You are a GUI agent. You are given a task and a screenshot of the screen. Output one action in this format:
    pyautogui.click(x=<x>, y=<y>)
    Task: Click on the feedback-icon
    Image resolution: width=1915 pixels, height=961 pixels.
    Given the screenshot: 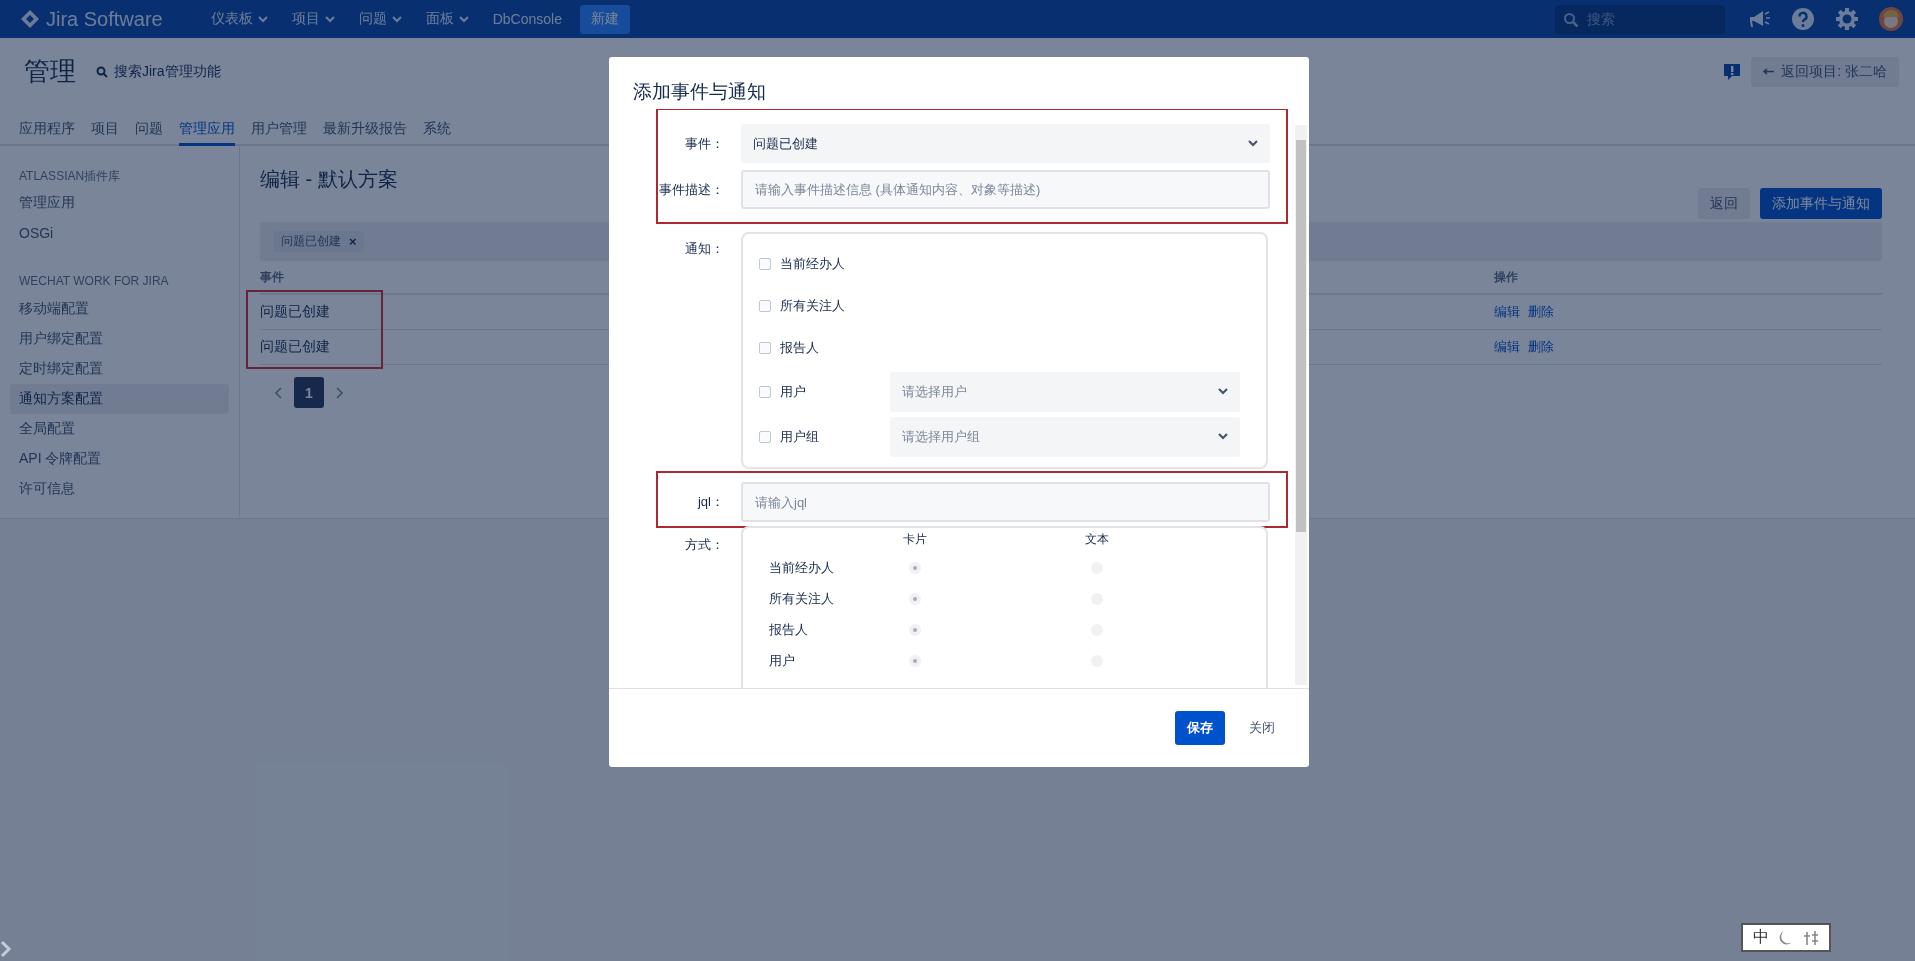 What is the action you would take?
    pyautogui.click(x=1732, y=71)
    